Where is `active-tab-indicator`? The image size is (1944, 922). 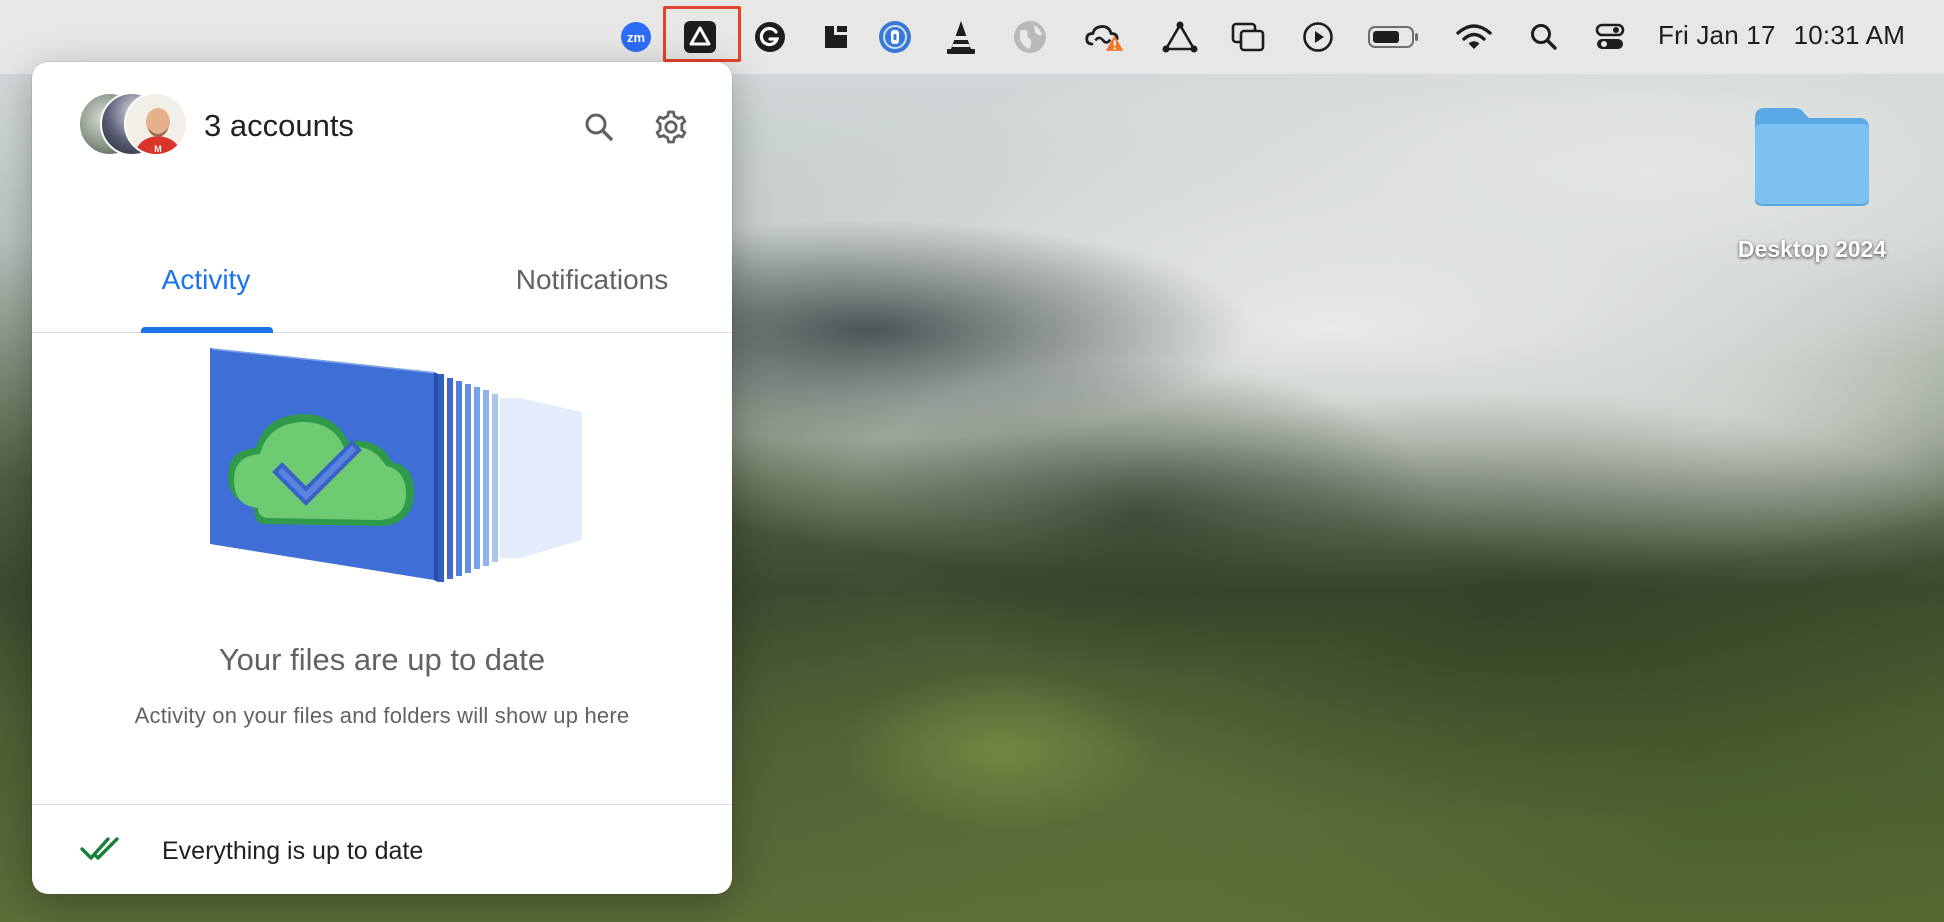 active-tab-indicator is located at coordinates (207, 330).